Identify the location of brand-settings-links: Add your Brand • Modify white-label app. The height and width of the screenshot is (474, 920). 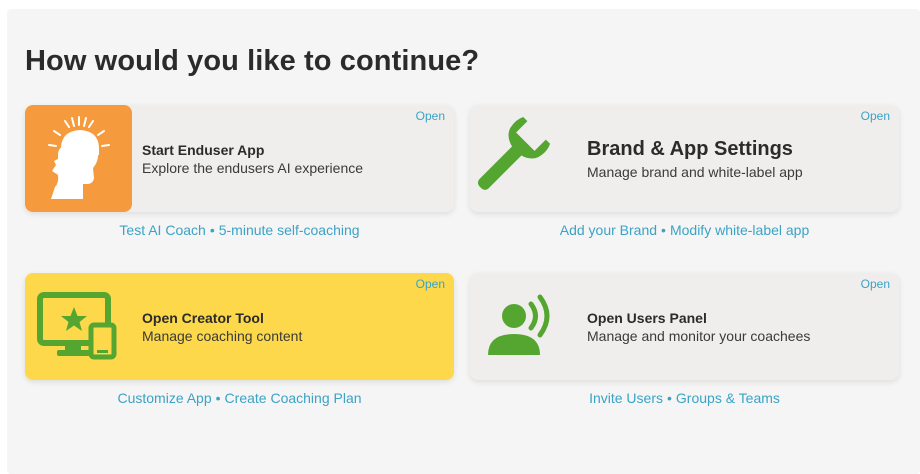
(684, 230).